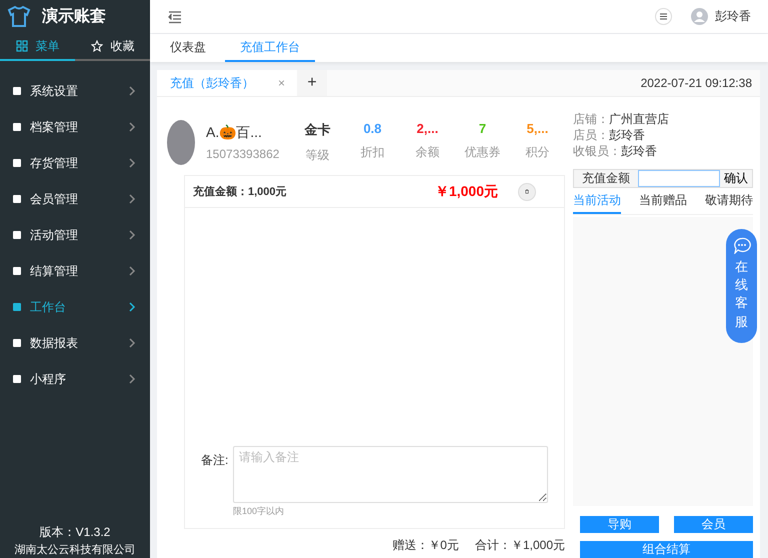 This screenshot has width=768, height=558. I want to click on side-tab: 当前赠品, so click(663, 201).